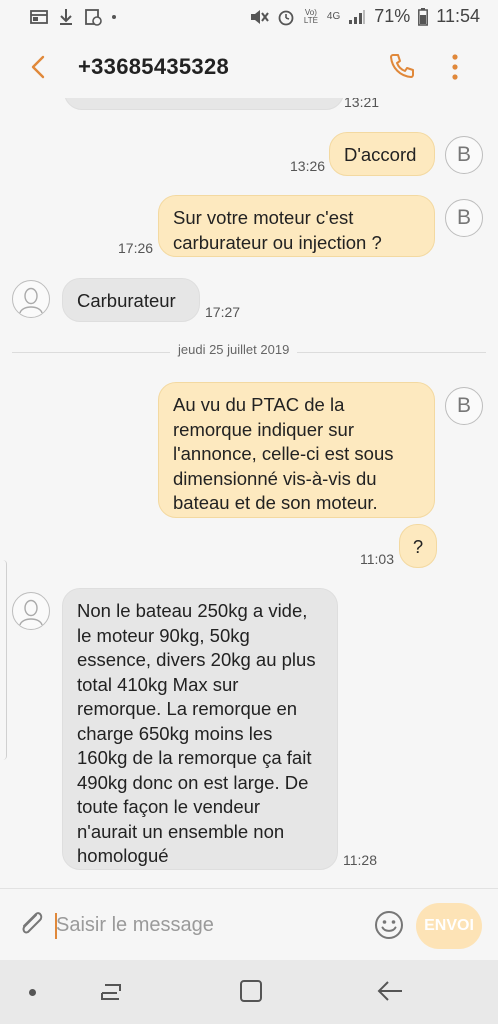 The image size is (498, 1024). What do you see at coordinates (392, 16) in the screenshot?
I see `battery-percent: 71%` at bounding box center [392, 16].